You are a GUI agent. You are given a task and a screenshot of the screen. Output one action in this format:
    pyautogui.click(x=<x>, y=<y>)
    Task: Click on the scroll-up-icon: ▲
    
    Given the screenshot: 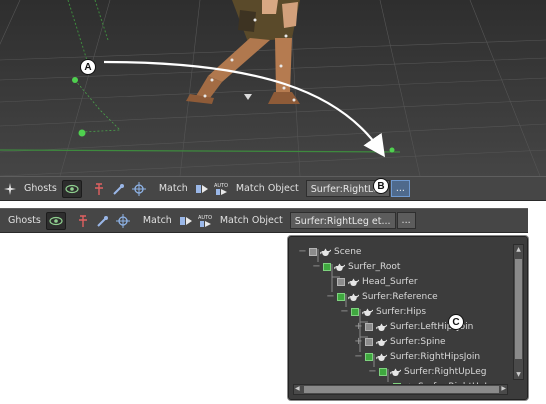 What is the action you would take?
    pyautogui.click(x=518, y=249)
    